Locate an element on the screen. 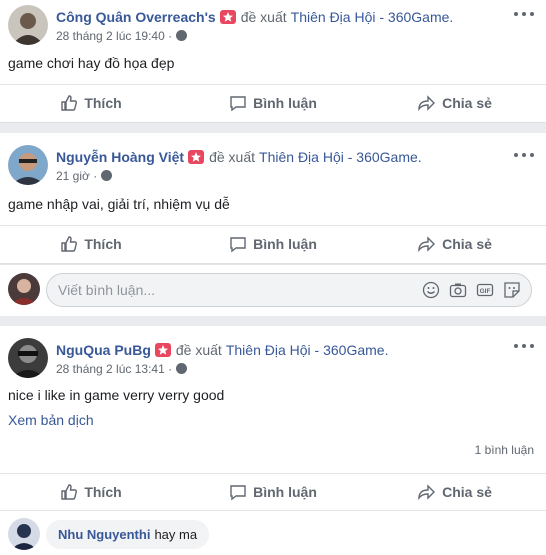 Image resolution: width=546 pixels, height=555 pixels. post-text: game nhập vai, giải trí, nhiệm vụ dễ is located at coordinates (119, 204).